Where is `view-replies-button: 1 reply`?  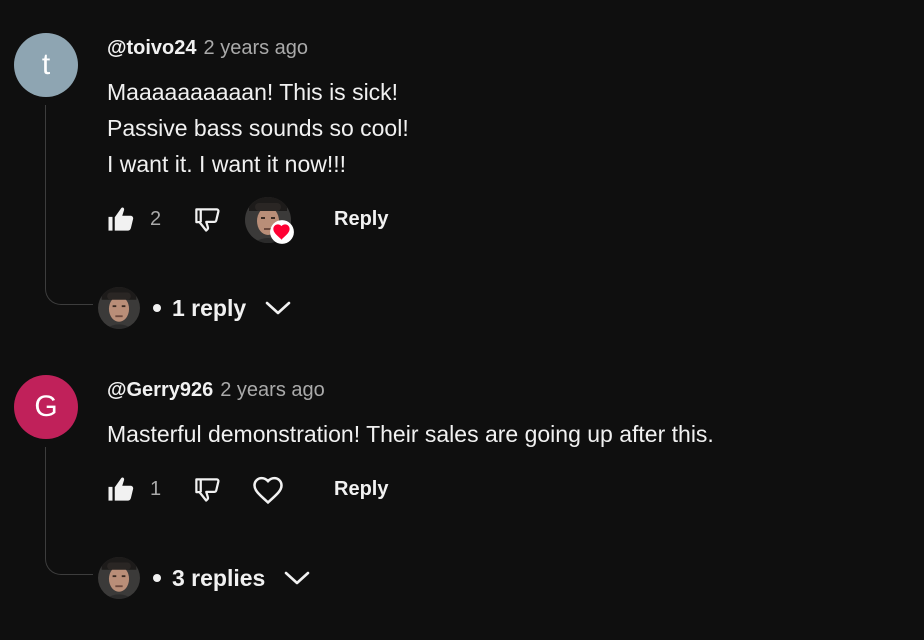 view-replies-button: 1 reply is located at coordinates (195, 308).